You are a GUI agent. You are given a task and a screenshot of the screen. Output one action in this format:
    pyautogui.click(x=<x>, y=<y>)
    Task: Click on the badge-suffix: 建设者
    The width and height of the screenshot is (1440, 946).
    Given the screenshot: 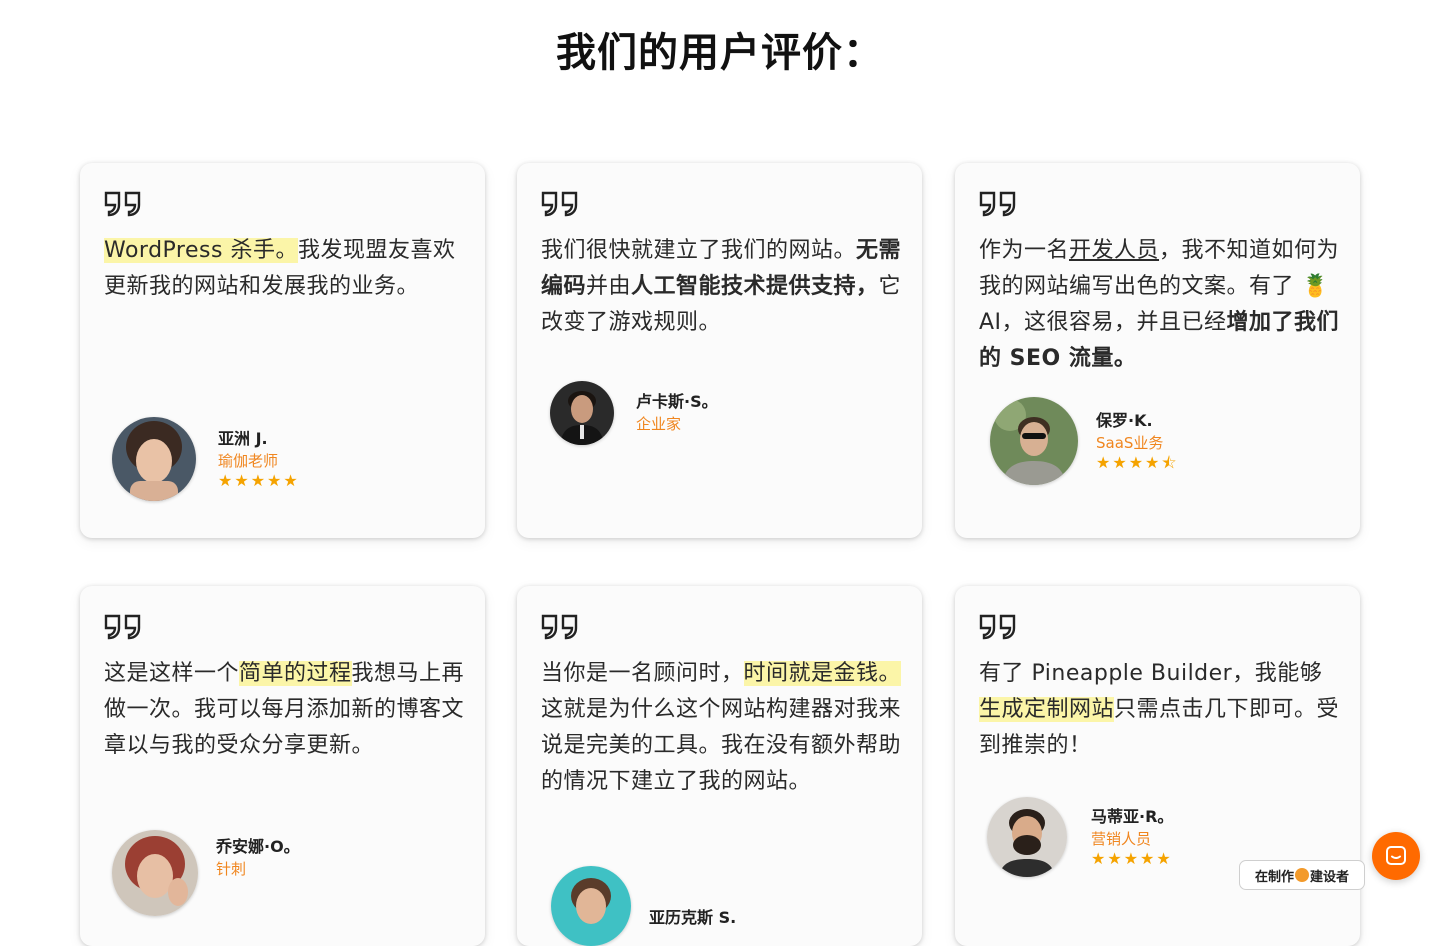 What is the action you would take?
    pyautogui.click(x=1330, y=877)
    